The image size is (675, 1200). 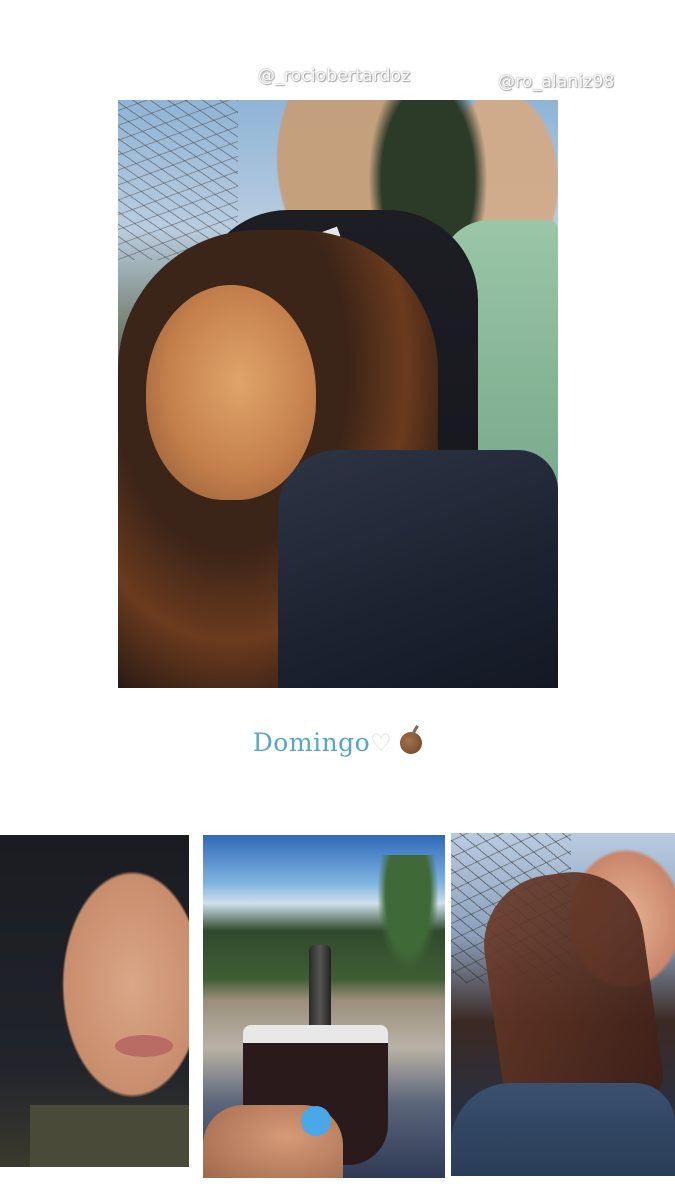 What do you see at coordinates (556, 82) in the screenshot?
I see `mention-tag-2: @ro_alaniz98` at bounding box center [556, 82].